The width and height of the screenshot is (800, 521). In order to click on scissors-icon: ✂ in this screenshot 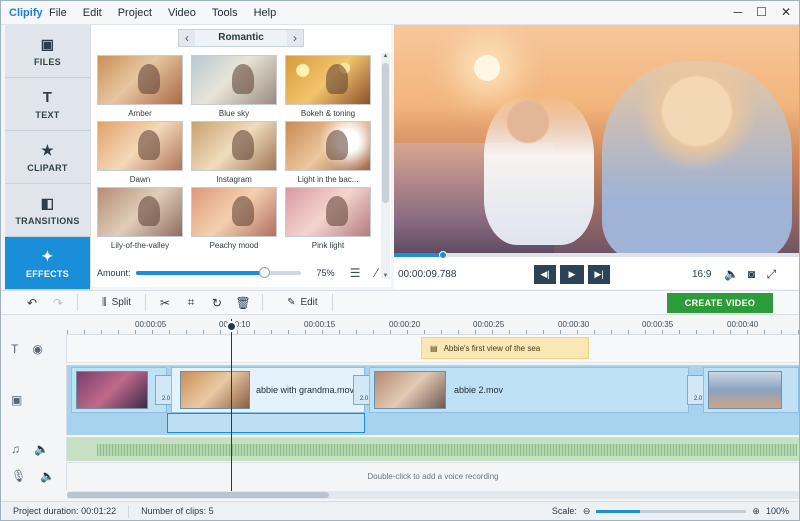, I will do `click(165, 303)`.